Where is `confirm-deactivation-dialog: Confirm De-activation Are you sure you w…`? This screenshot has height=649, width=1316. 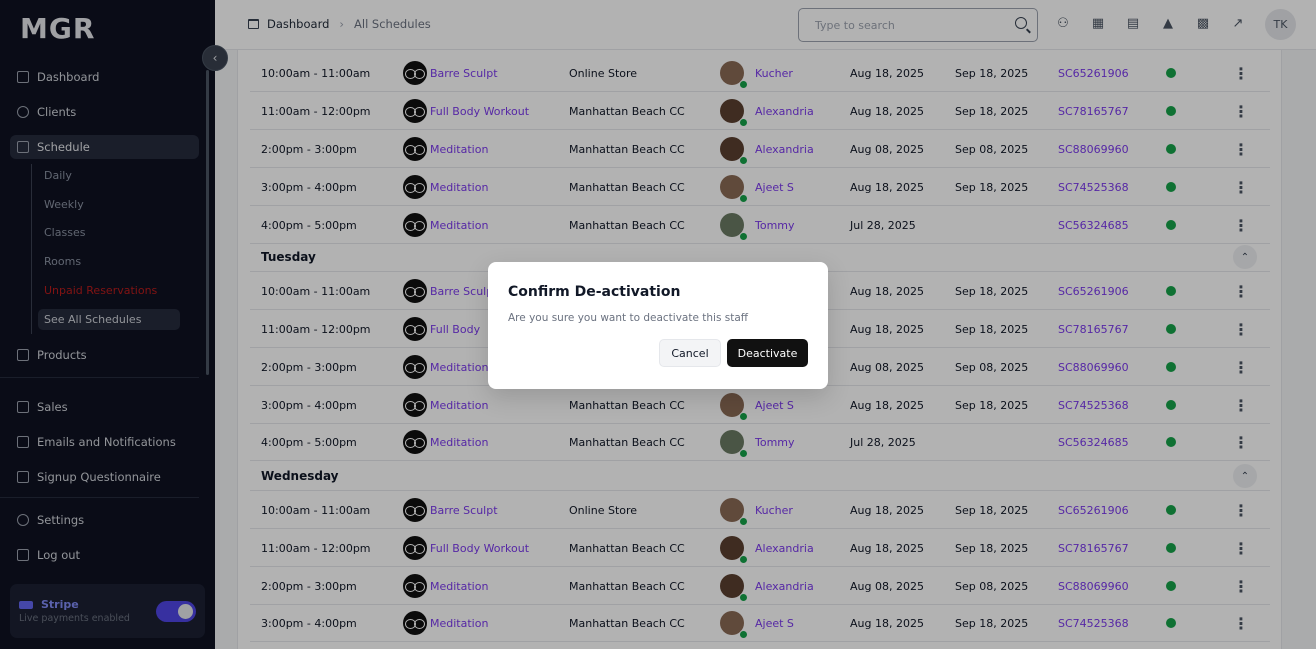 confirm-deactivation-dialog: Confirm De-activation Are you sure you w… is located at coordinates (658, 325).